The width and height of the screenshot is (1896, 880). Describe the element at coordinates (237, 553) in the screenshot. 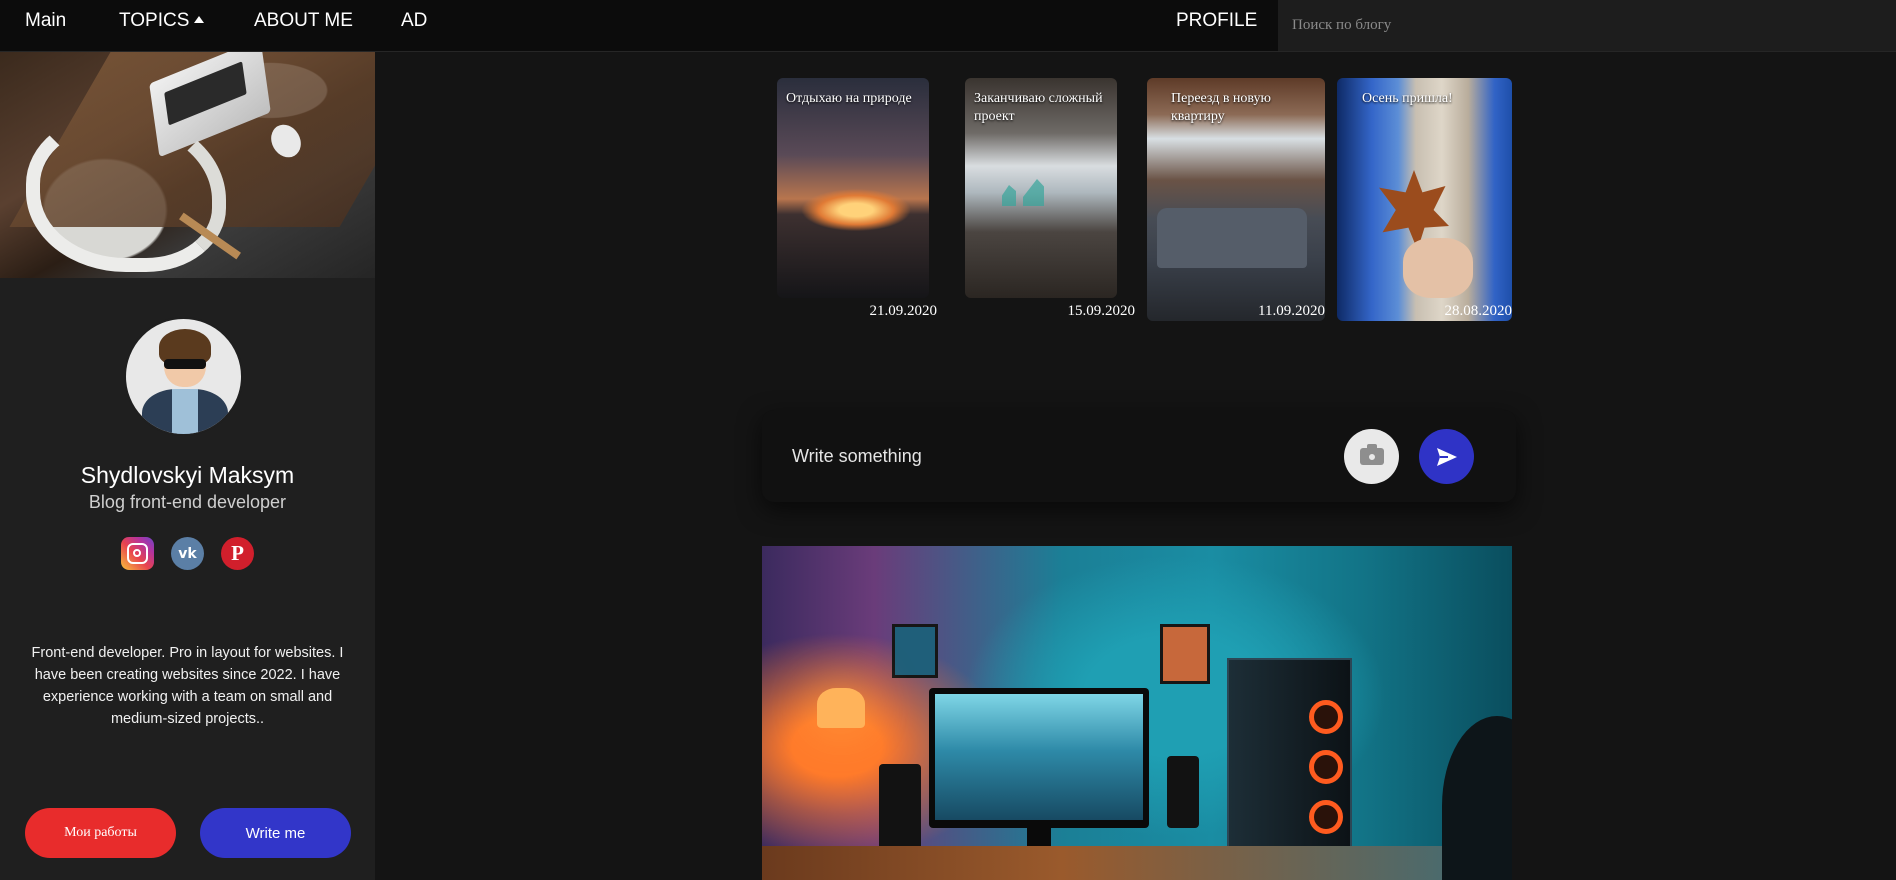

I see `pinterest-icon: P` at that location.